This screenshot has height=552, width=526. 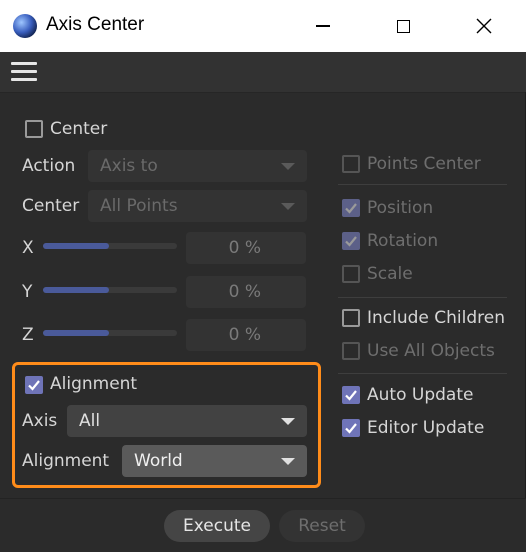 I want to click on y-label: Y, so click(x=27, y=292).